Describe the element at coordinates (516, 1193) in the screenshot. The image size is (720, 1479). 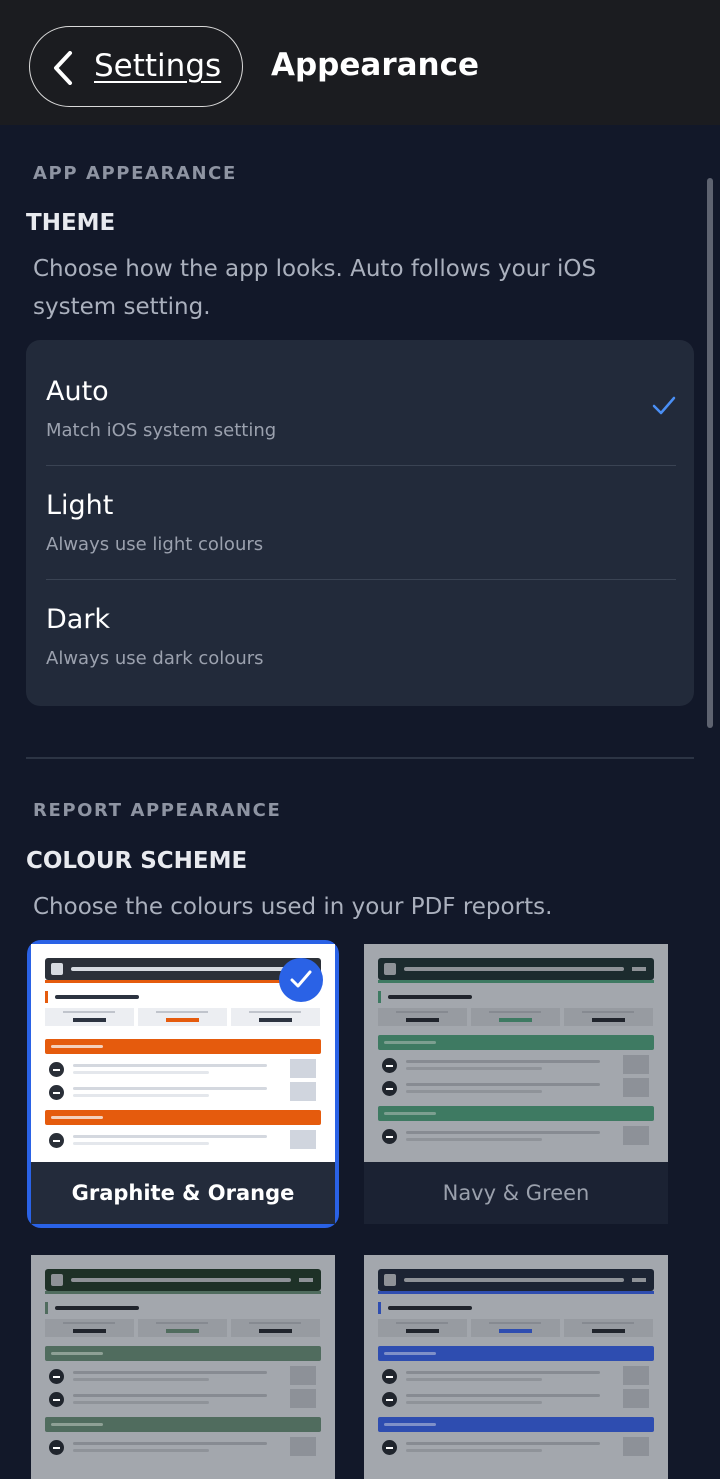
I see `scheme-name: Navy & Green` at that location.